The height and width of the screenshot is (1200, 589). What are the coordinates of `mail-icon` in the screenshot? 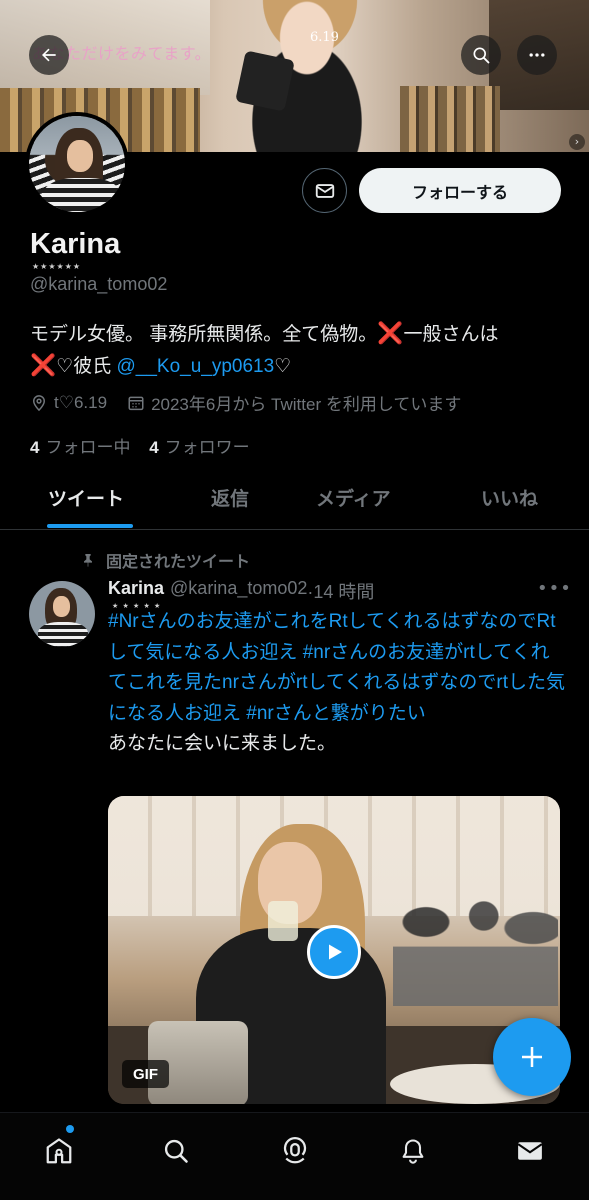 It's located at (530, 1151).